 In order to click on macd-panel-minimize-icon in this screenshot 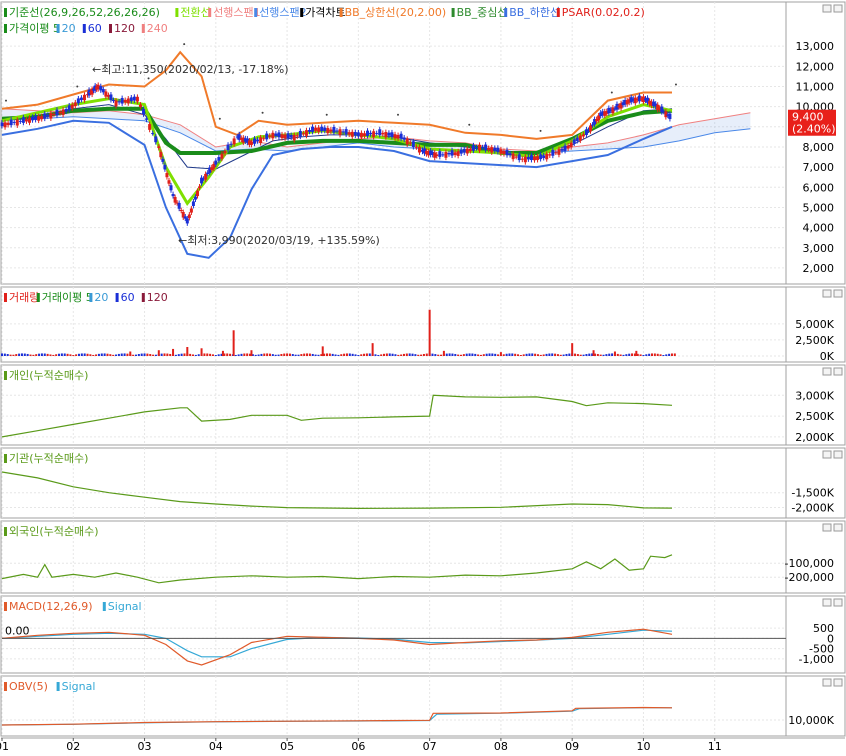, I will do `click(827, 602)`.